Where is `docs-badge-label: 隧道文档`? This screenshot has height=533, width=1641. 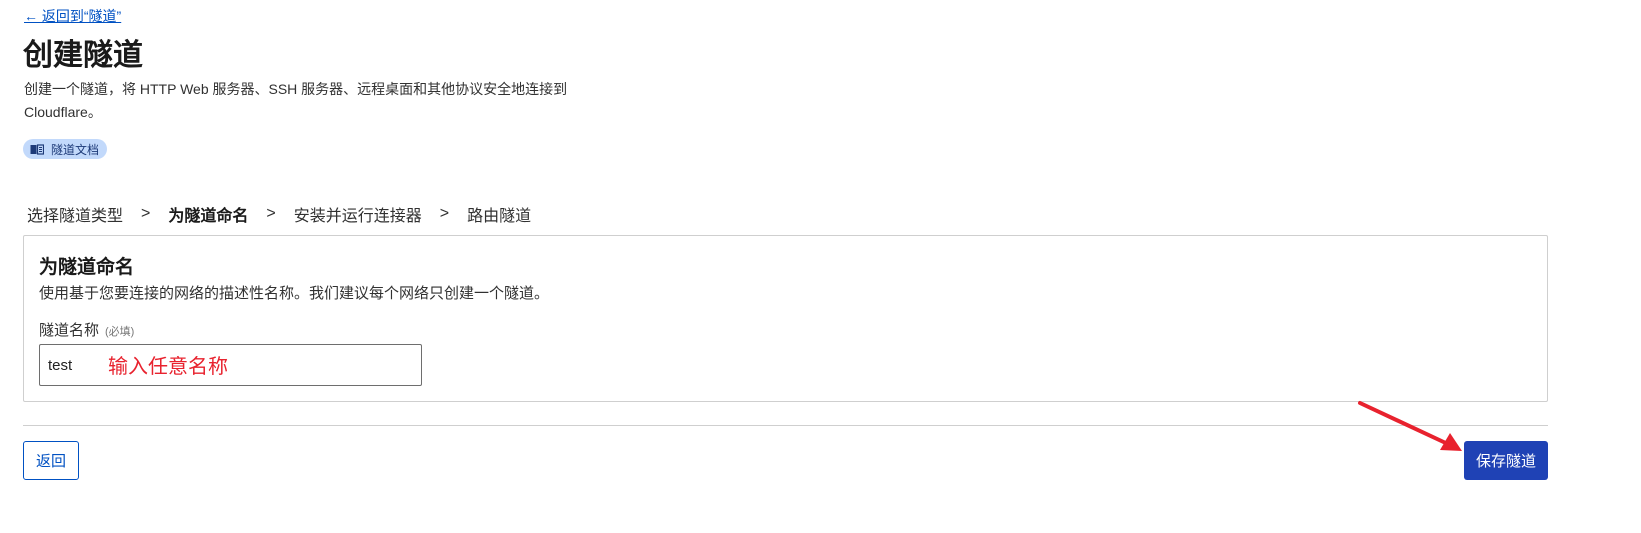
docs-badge-label: 隧道文档 is located at coordinates (75, 149).